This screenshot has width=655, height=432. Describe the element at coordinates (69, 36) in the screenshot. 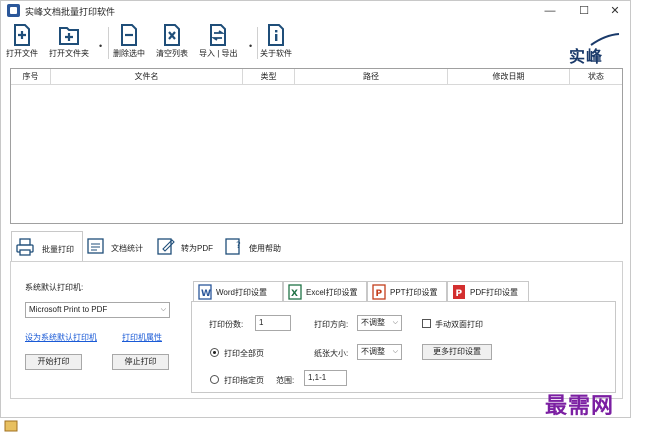

I see `add-folder-icon` at that location.